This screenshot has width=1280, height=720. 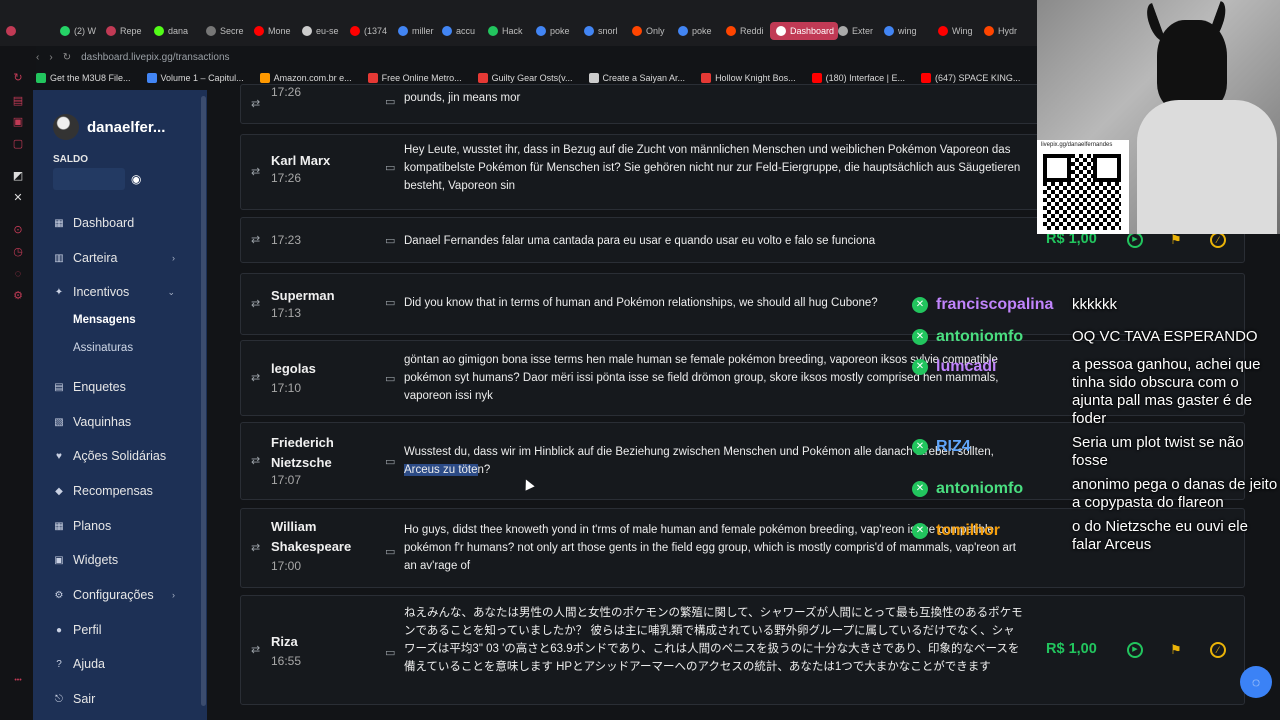 What do you see at coordinates (510, 31) in the screenshot?
I see `browser-tab: Hack` at bounding box center [510, 31].